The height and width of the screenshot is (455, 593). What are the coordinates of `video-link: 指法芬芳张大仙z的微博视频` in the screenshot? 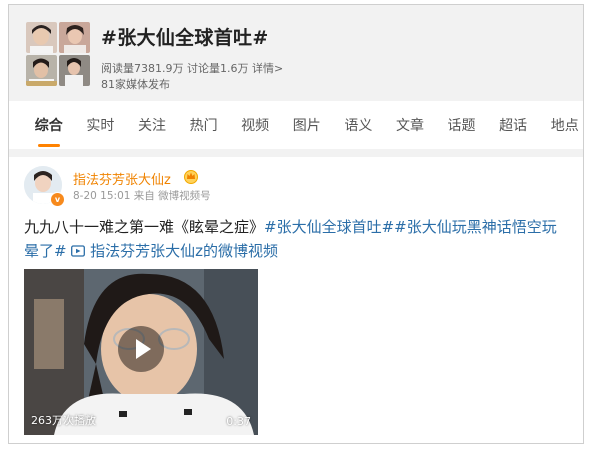 It's located at (174, 251).